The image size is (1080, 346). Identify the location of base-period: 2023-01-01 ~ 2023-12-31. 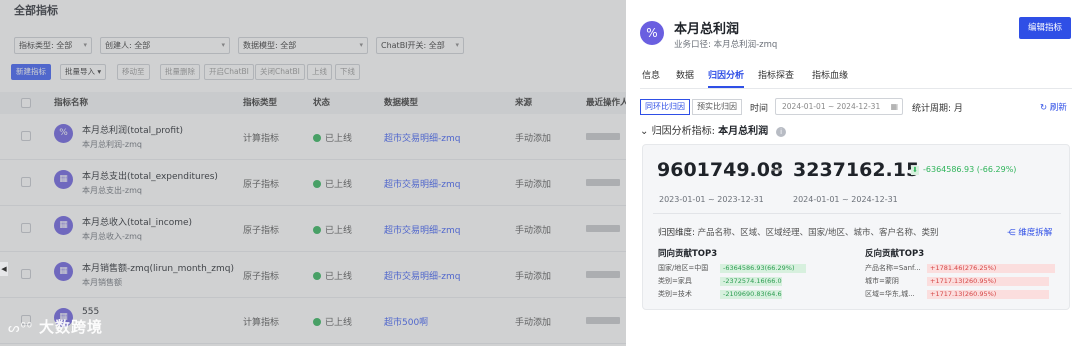
(711, 199).